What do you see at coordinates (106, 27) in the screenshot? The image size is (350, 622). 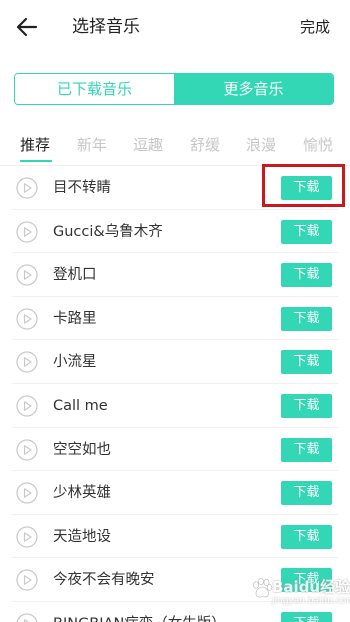 I see `page-title: 选择音乐` at bounding box center [106, 27].